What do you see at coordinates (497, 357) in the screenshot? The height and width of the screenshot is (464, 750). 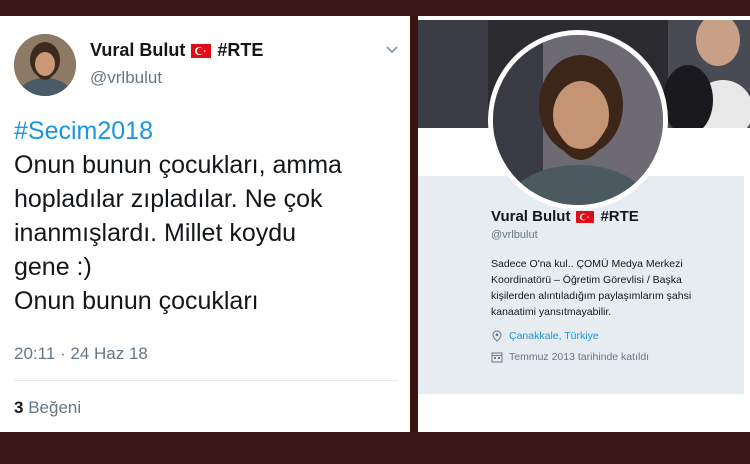 I see `calendar-icon` at bounding box center [497, 357].